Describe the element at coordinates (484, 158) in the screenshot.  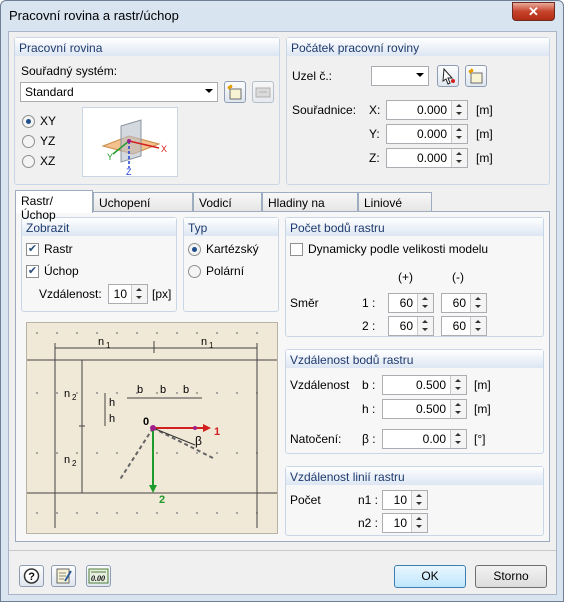
I see `z-unit: [m]` at that location.